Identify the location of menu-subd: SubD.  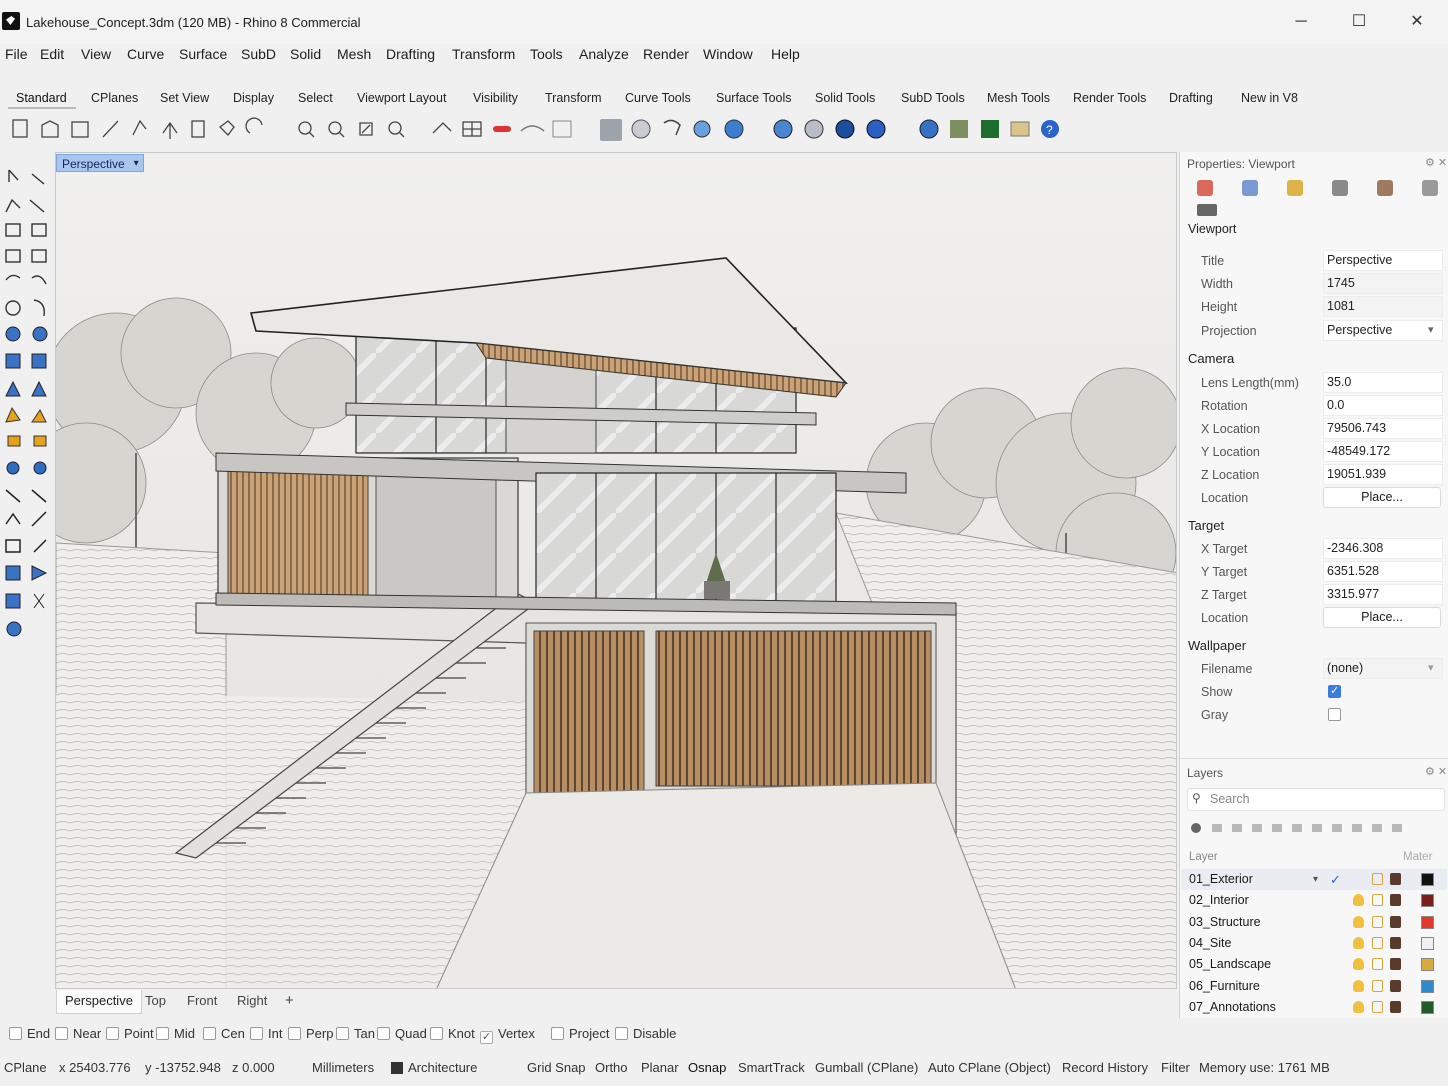
(258, 54).